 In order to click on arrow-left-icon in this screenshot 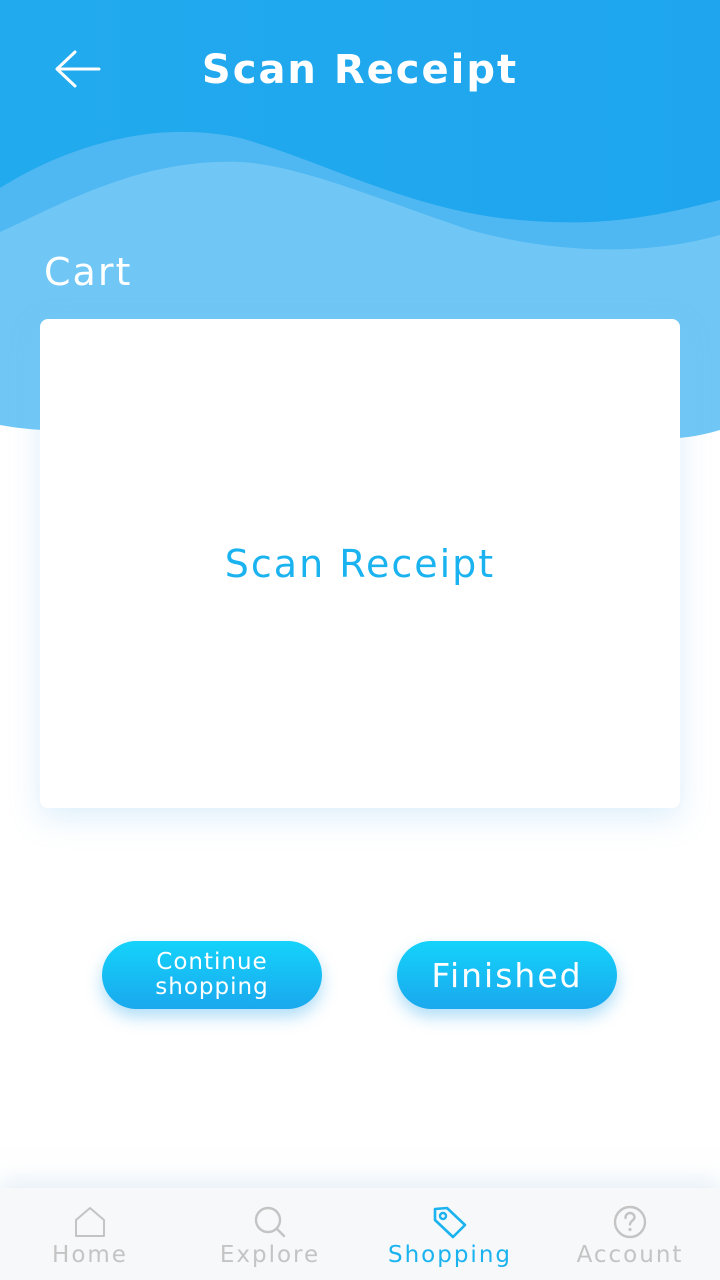, I will do `click(78, 69)`.